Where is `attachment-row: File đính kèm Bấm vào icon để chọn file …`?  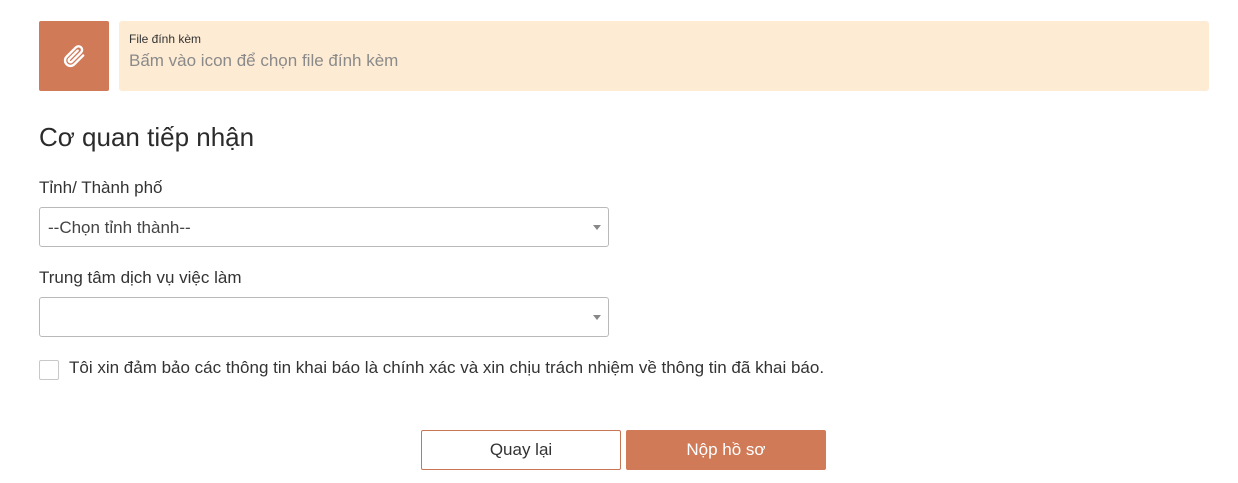 attachment-row: File đính kèm Bấm vào icon để chọn file … is located at coordinates (624, 56).